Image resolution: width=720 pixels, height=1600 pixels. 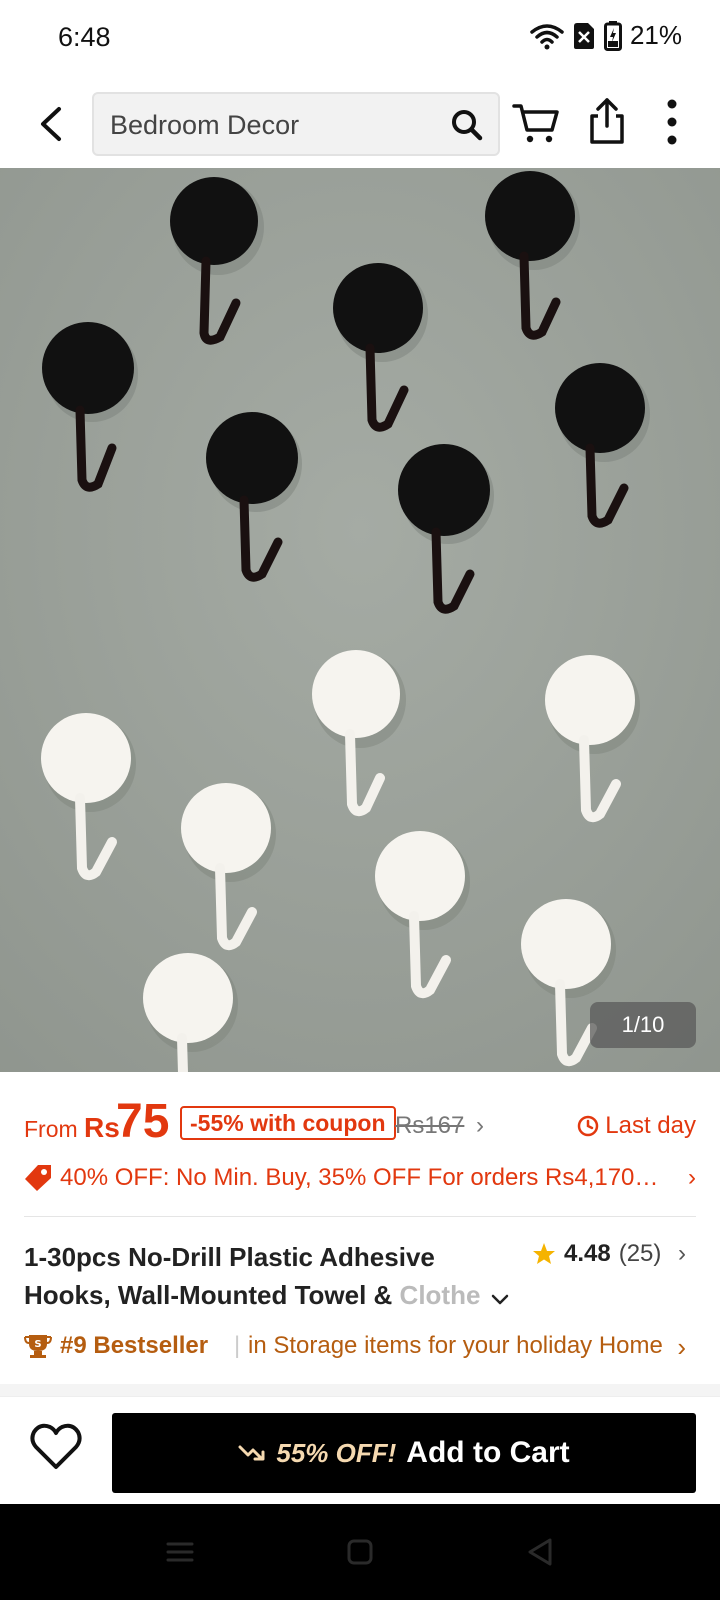 I want to click on price-value: 75, so click(x=143, y=1121).